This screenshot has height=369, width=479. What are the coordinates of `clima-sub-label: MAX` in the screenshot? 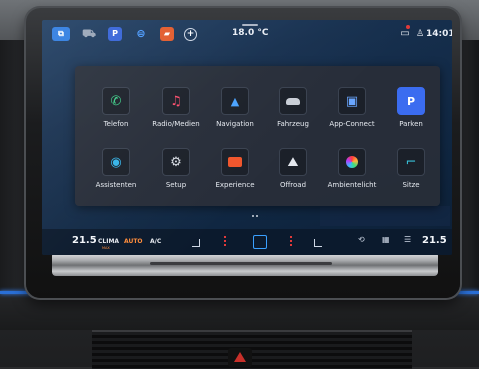 It's located at (106, 248).